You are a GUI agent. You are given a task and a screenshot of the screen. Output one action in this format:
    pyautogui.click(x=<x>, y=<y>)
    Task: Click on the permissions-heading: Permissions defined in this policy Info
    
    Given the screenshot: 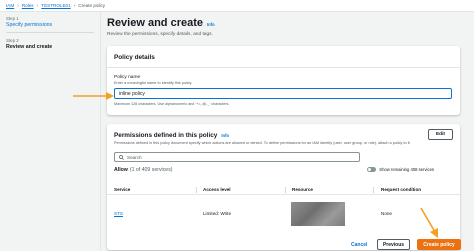 What is the action you would take?
    pyautogui.click(x=283, y=131)
    